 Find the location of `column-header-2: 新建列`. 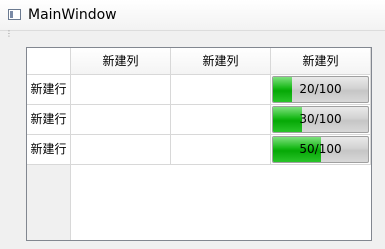

column-header-2: 新建列 is located at coordinates (221, 61).